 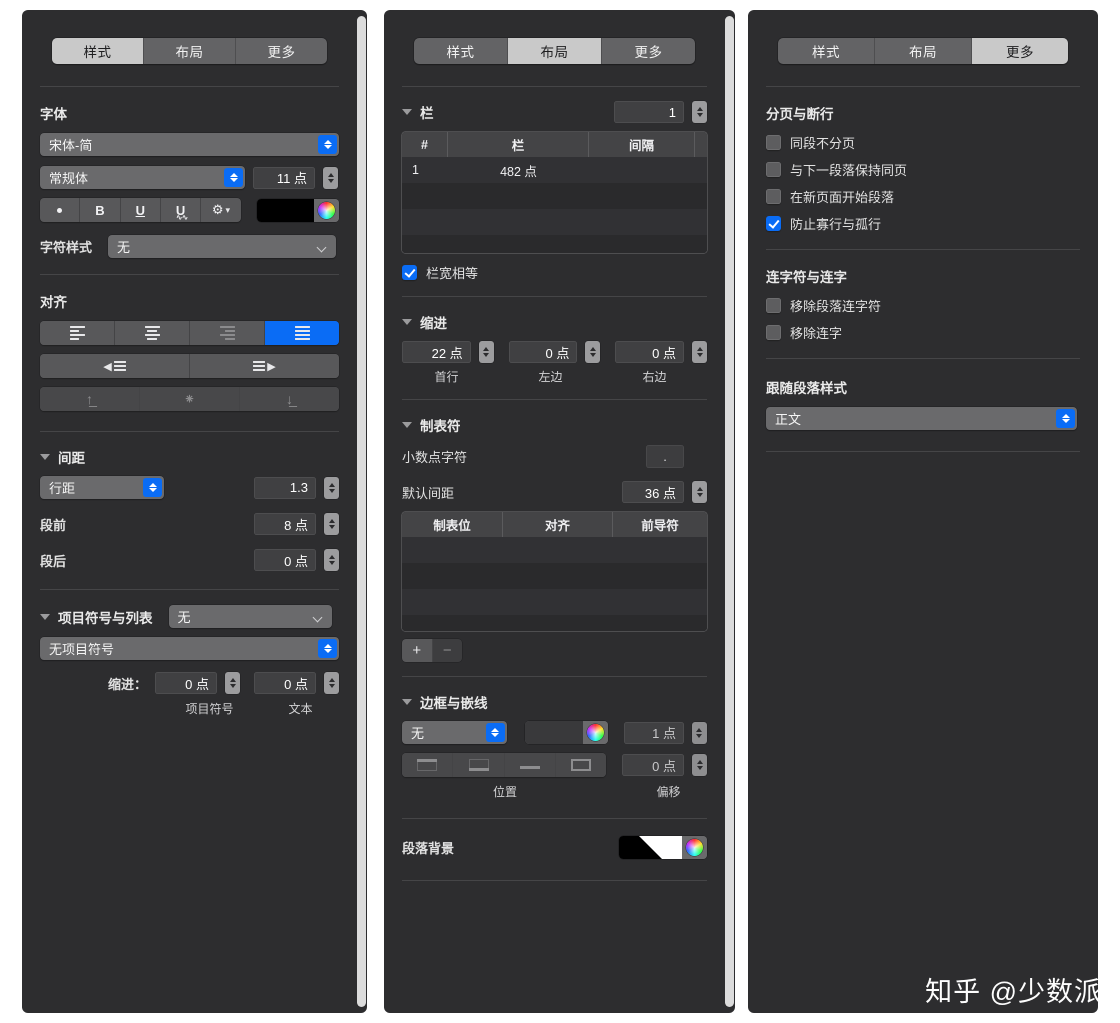 What do you see at coordinates (60, 210) in the screenshot?
I see `bullet-button` at bounding box center [60, 210].